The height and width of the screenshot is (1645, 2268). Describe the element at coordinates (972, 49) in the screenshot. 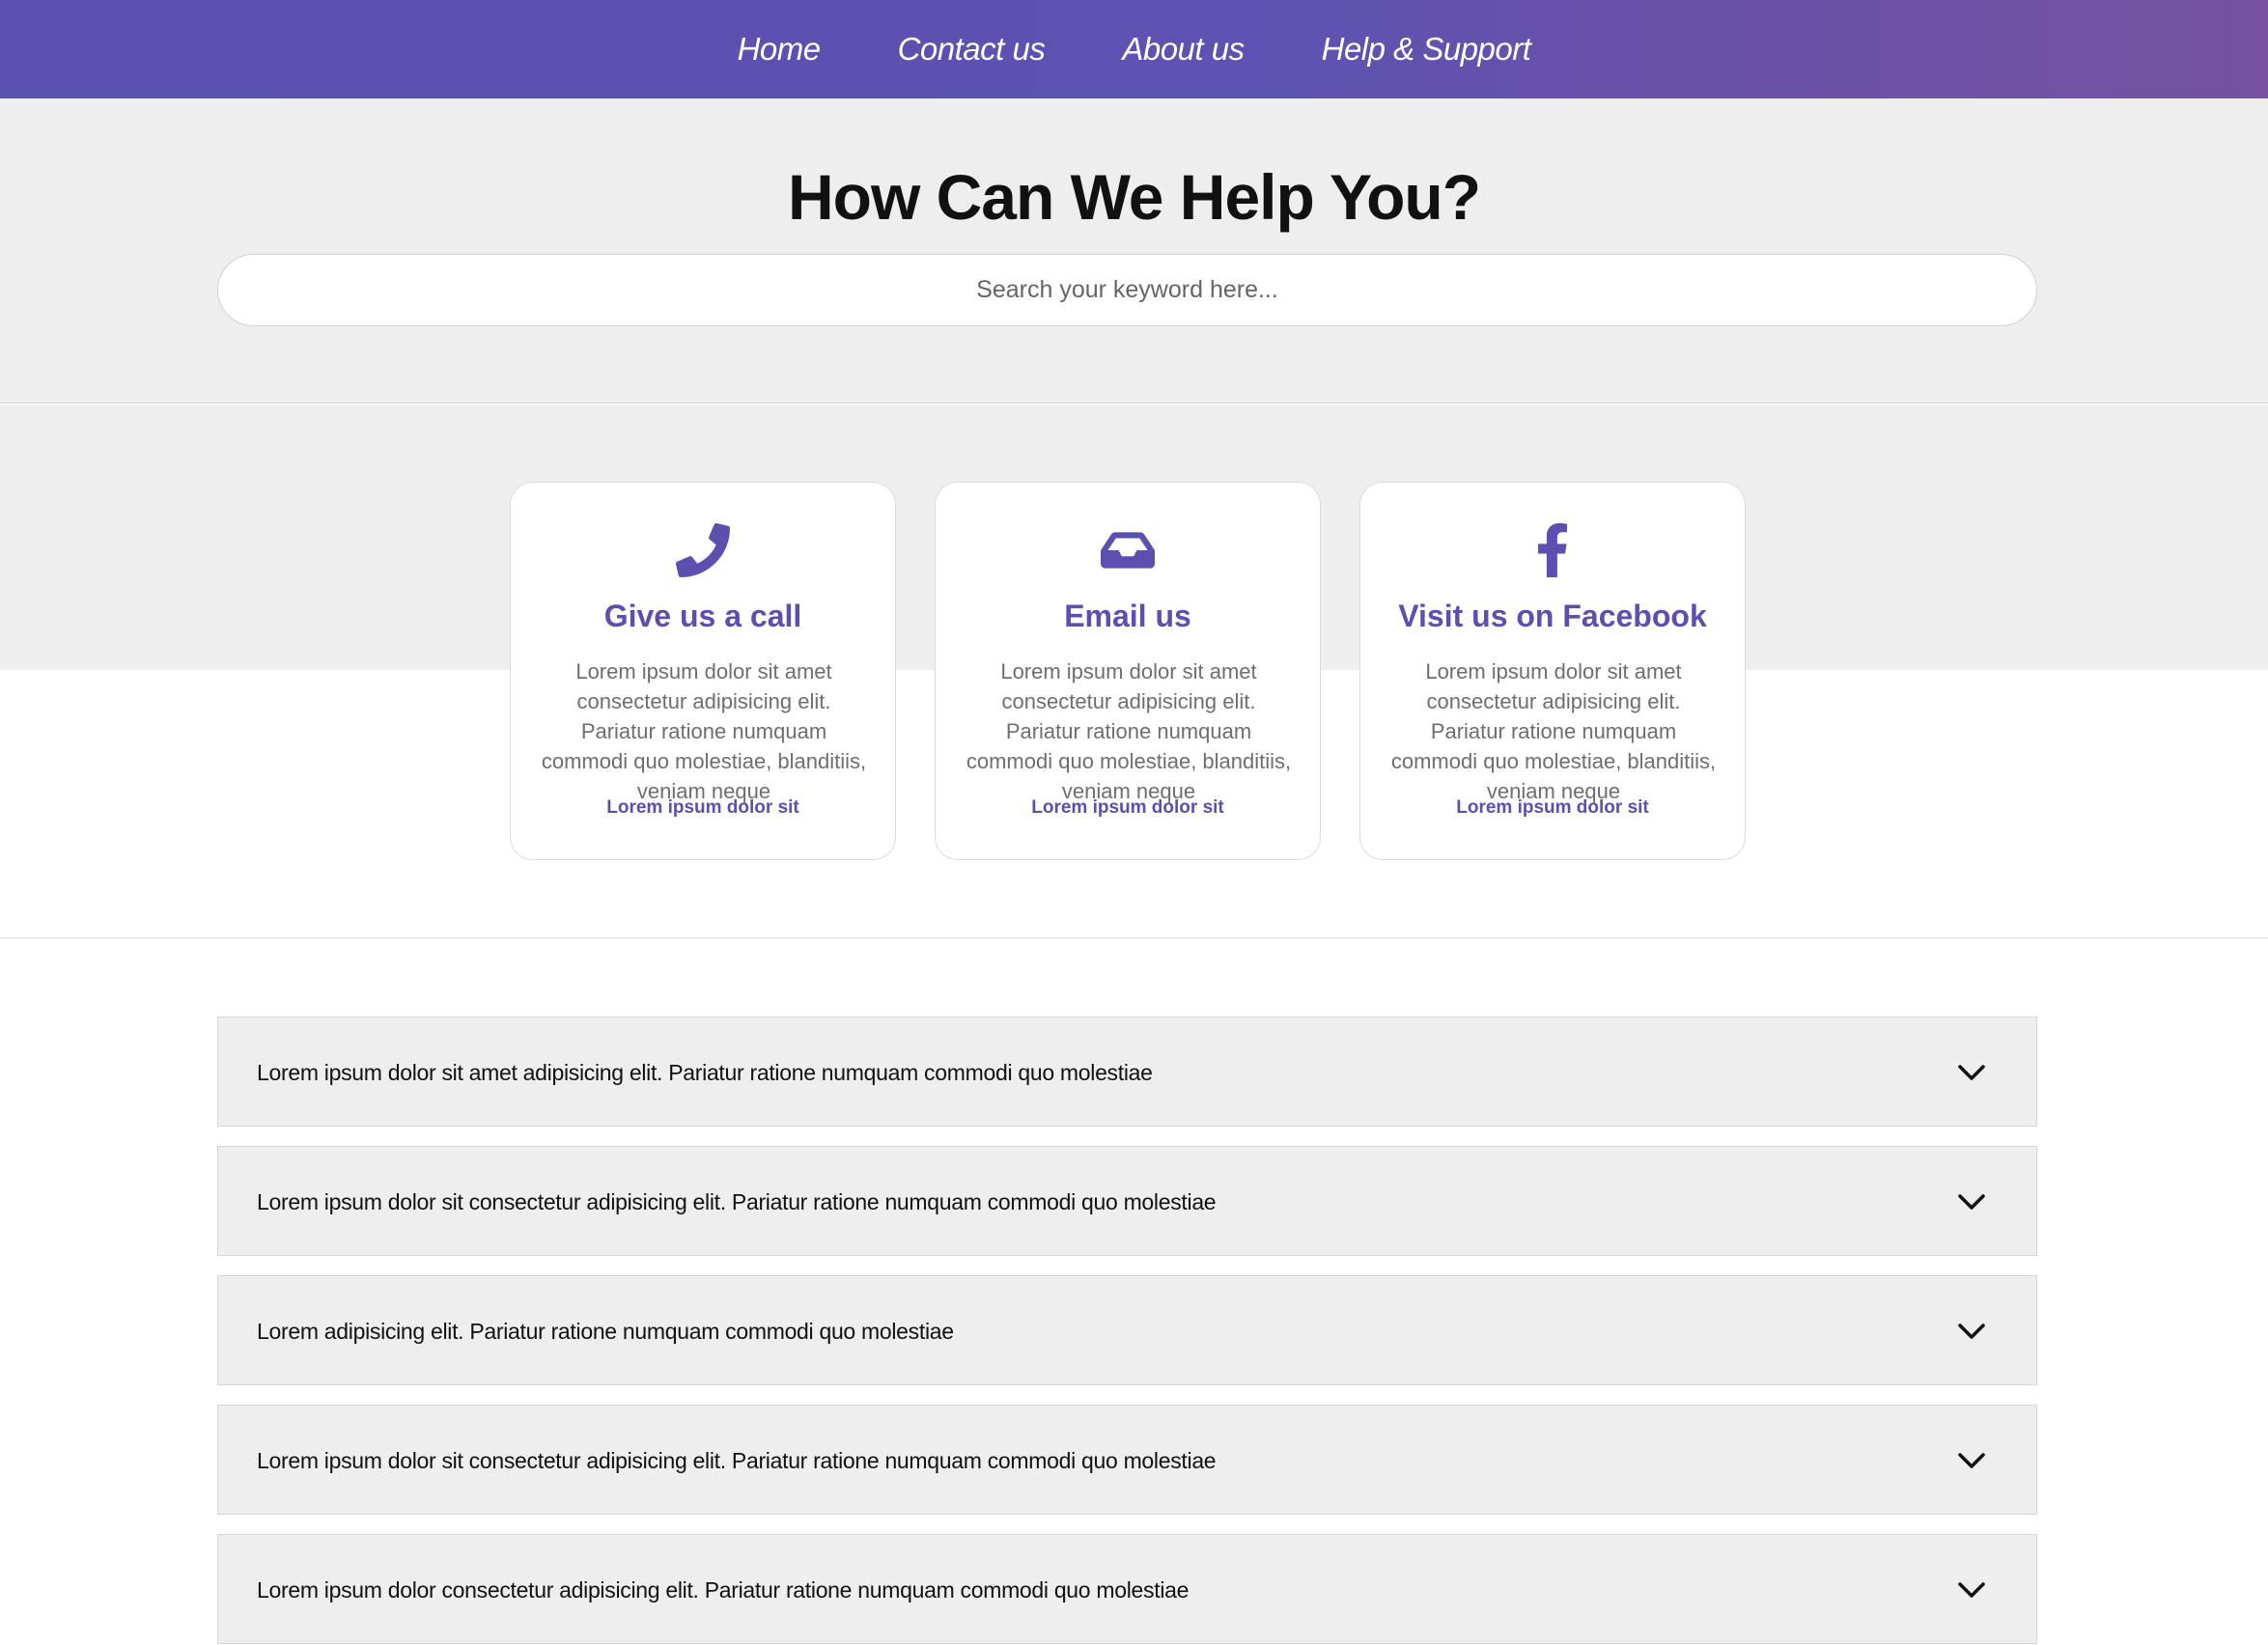

I see `nav-contact-link: Contact us` at that location.